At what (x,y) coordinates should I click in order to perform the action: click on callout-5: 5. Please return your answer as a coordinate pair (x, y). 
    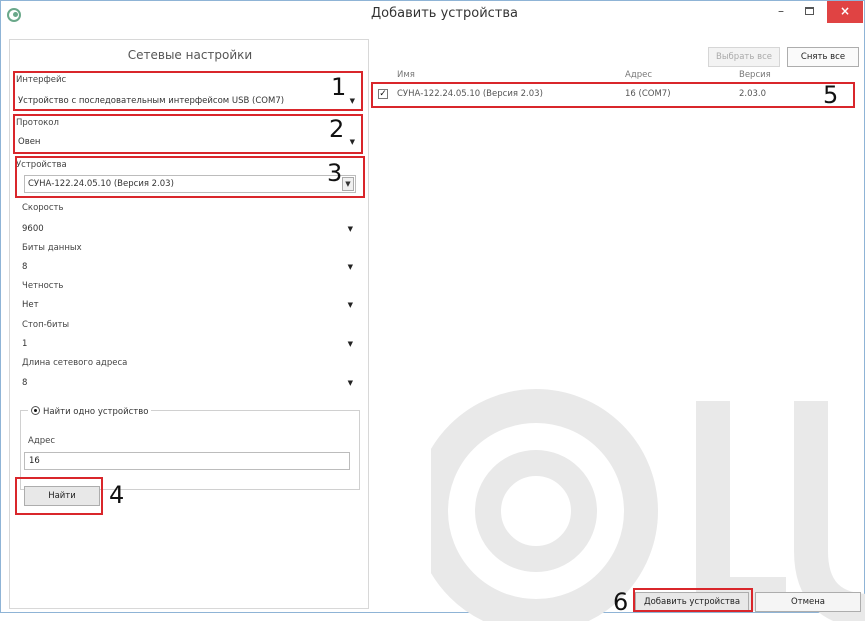
    Looking at the image, I should click on (831, 95).